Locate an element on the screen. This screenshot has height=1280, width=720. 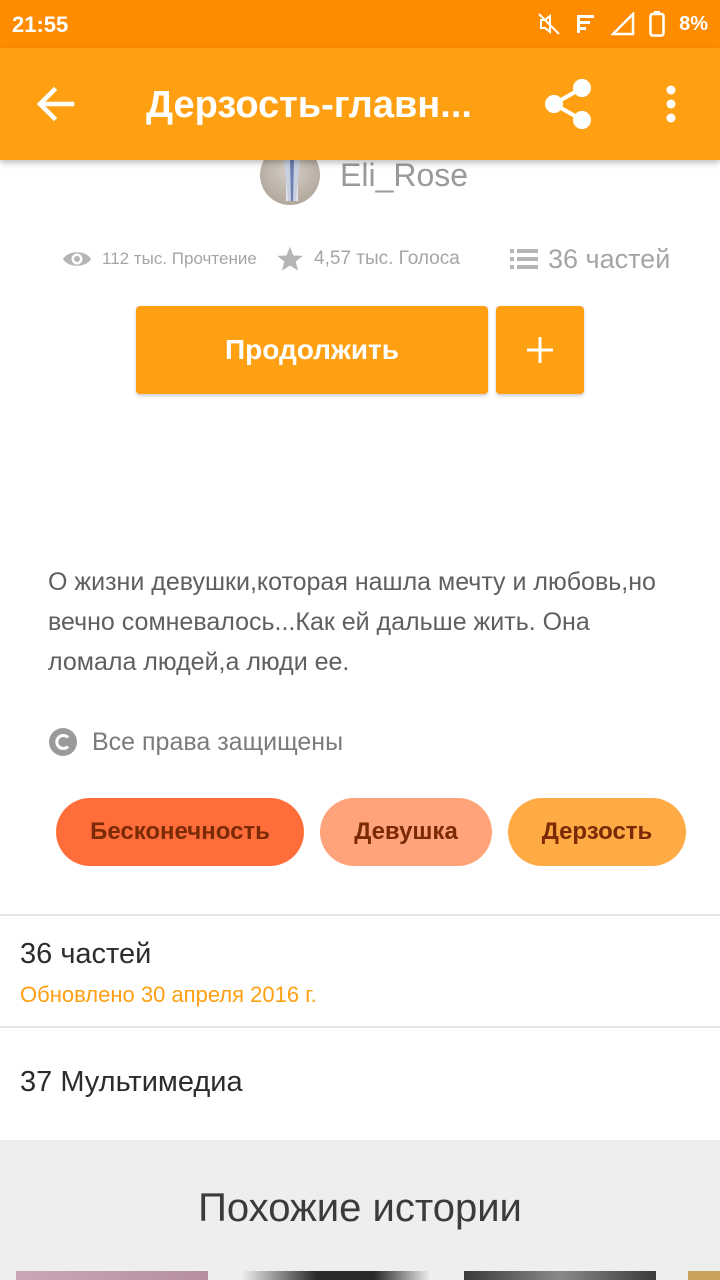
reads-stat: 112 тыс. Прочтение is located at coordinates (161, 259).